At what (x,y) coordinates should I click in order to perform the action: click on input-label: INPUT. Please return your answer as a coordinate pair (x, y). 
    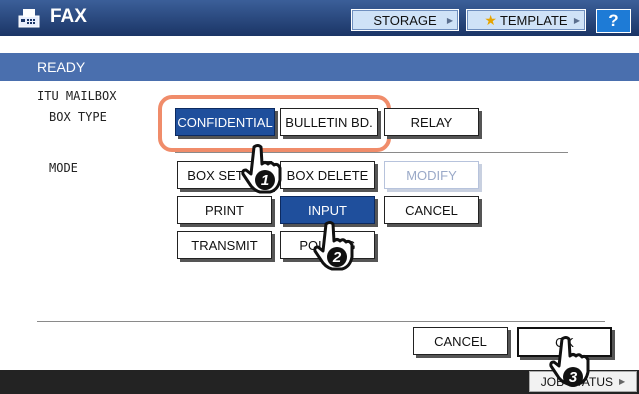
    Looking at the image, I should click on (327, 210).